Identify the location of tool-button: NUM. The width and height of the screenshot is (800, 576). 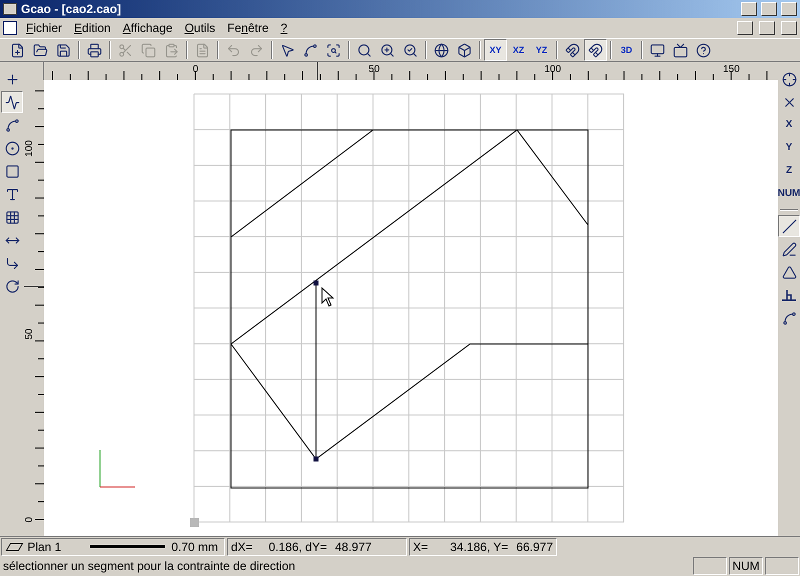
(789, 194).